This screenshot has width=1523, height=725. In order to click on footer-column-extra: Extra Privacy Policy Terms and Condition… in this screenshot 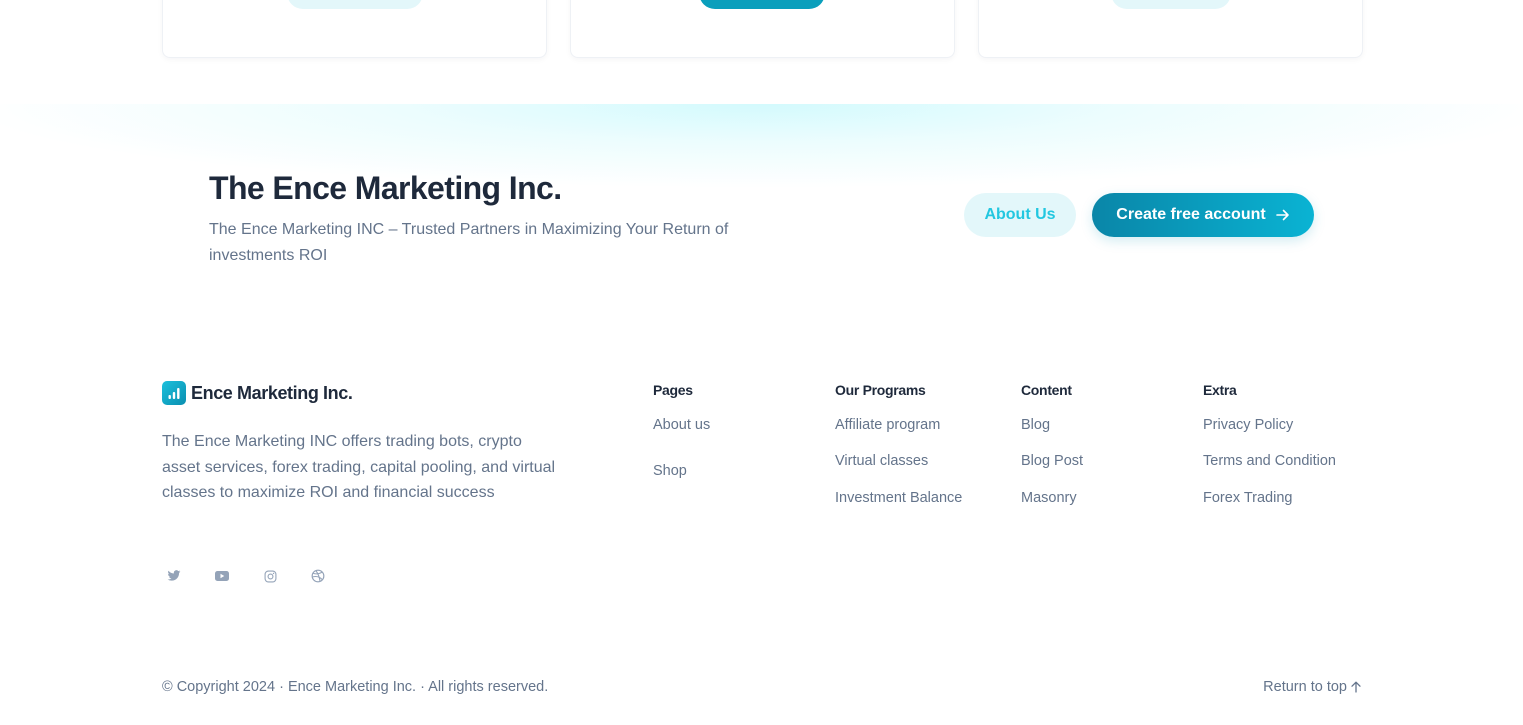, I will do `click(1269, 443)`.